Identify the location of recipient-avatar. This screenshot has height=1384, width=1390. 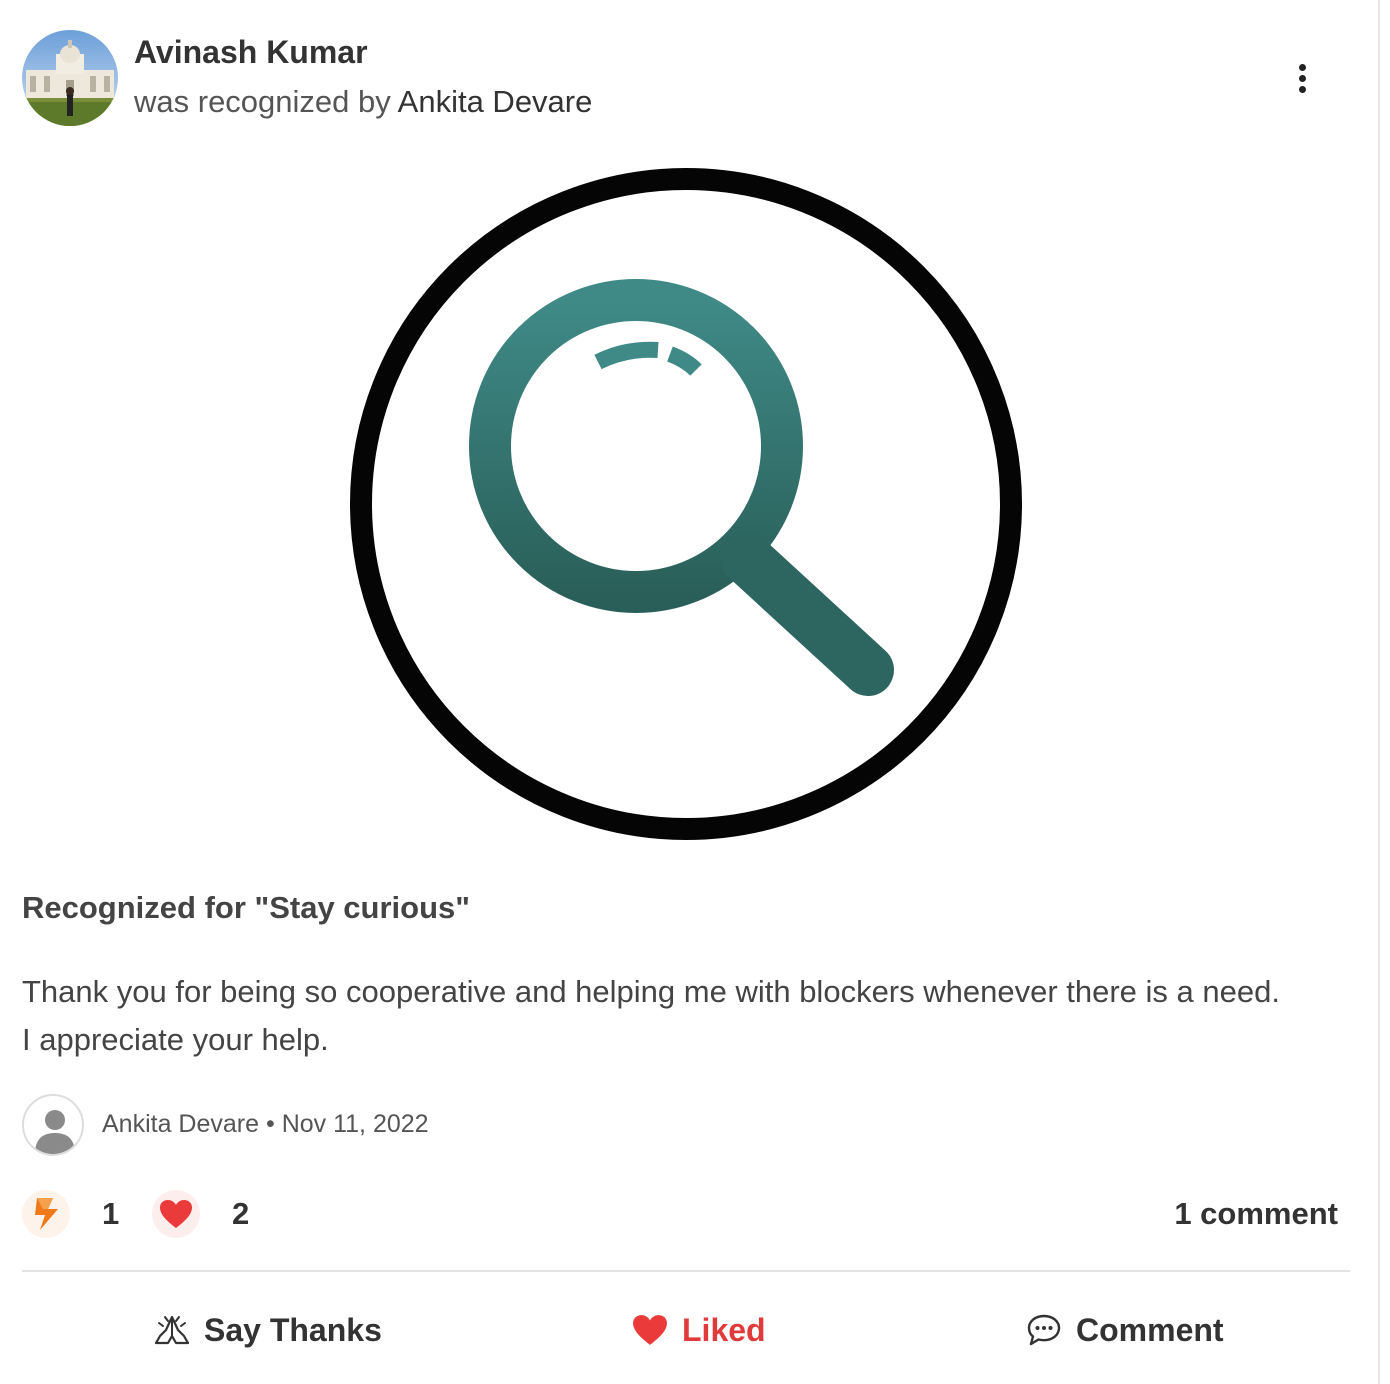
(70, 78).